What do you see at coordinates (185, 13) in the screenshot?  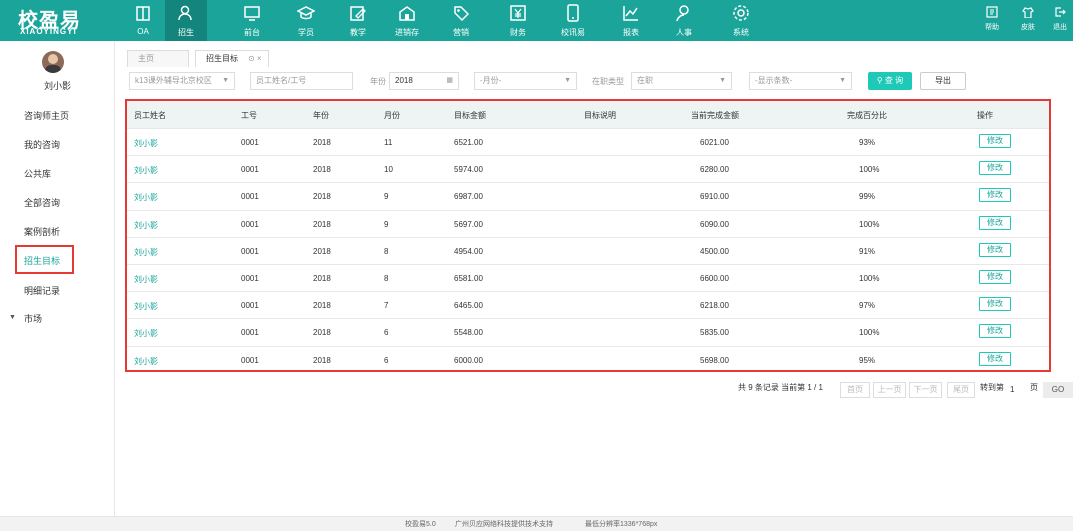 I see `users-icon` at bounding box center [185, 13].